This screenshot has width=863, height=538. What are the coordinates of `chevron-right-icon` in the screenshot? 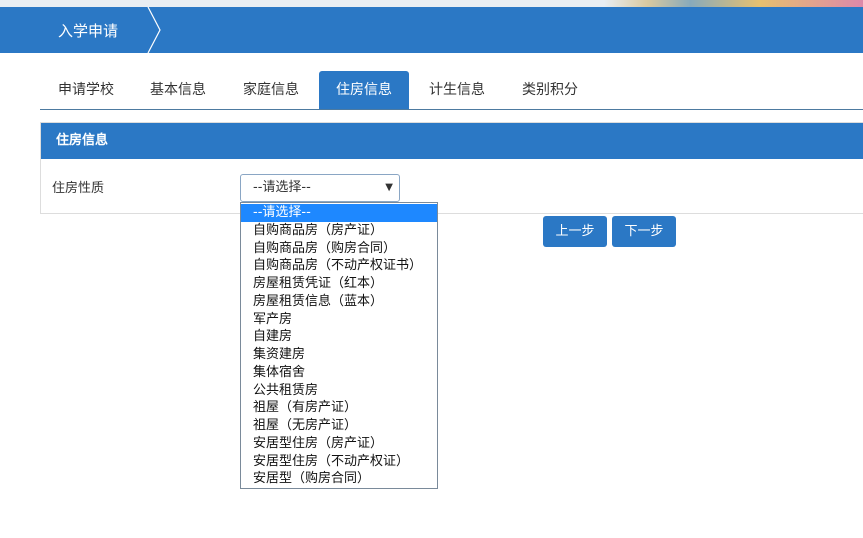 It's located at (154, 30).